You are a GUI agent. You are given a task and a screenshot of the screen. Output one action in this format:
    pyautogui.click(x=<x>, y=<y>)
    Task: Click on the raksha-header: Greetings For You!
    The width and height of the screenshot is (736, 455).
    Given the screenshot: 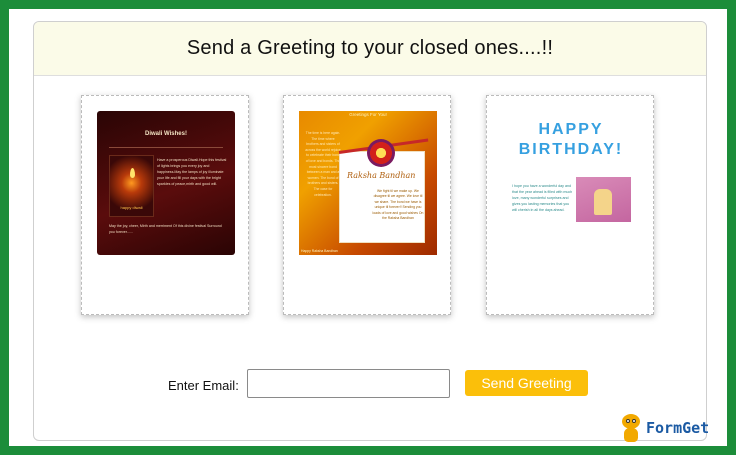 What is the action you would take?
    pyautogui.click(x=368, y=114)
    